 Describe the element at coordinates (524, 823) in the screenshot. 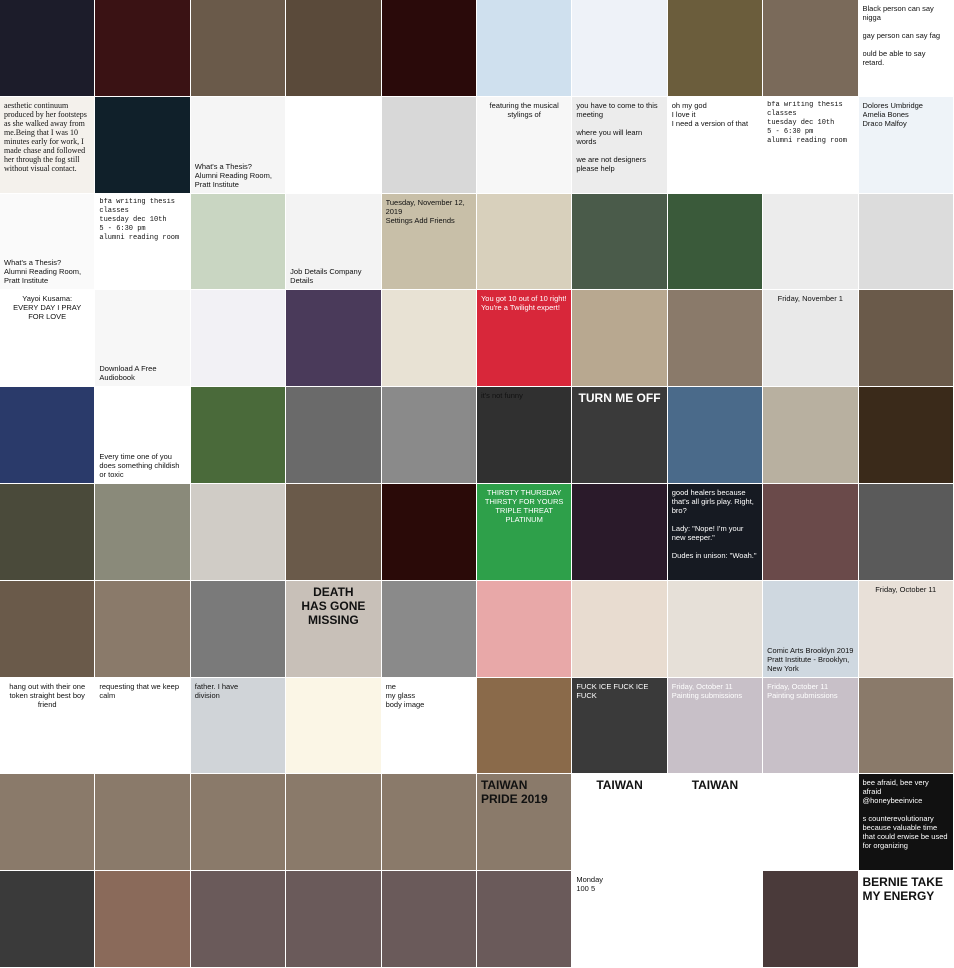

I see `thumbnail-tile: TAIWAN PRIDE 2019` at that location.